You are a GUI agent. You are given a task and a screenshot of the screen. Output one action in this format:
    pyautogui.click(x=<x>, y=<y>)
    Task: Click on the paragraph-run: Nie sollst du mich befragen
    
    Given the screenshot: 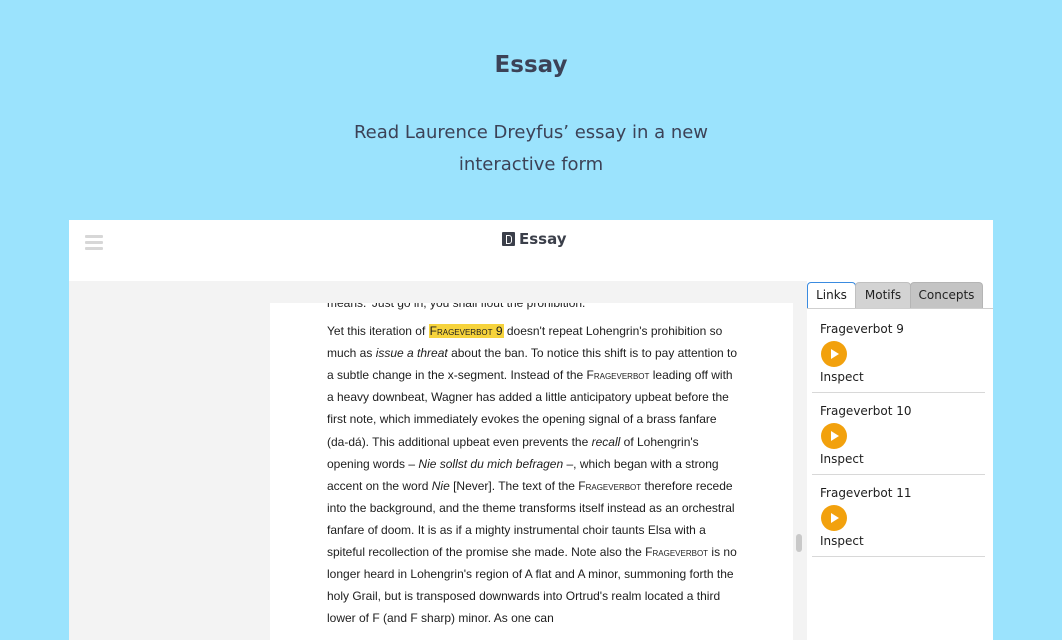 What is the action you would take?
    pyautogui.click(x=491, y=463)
    